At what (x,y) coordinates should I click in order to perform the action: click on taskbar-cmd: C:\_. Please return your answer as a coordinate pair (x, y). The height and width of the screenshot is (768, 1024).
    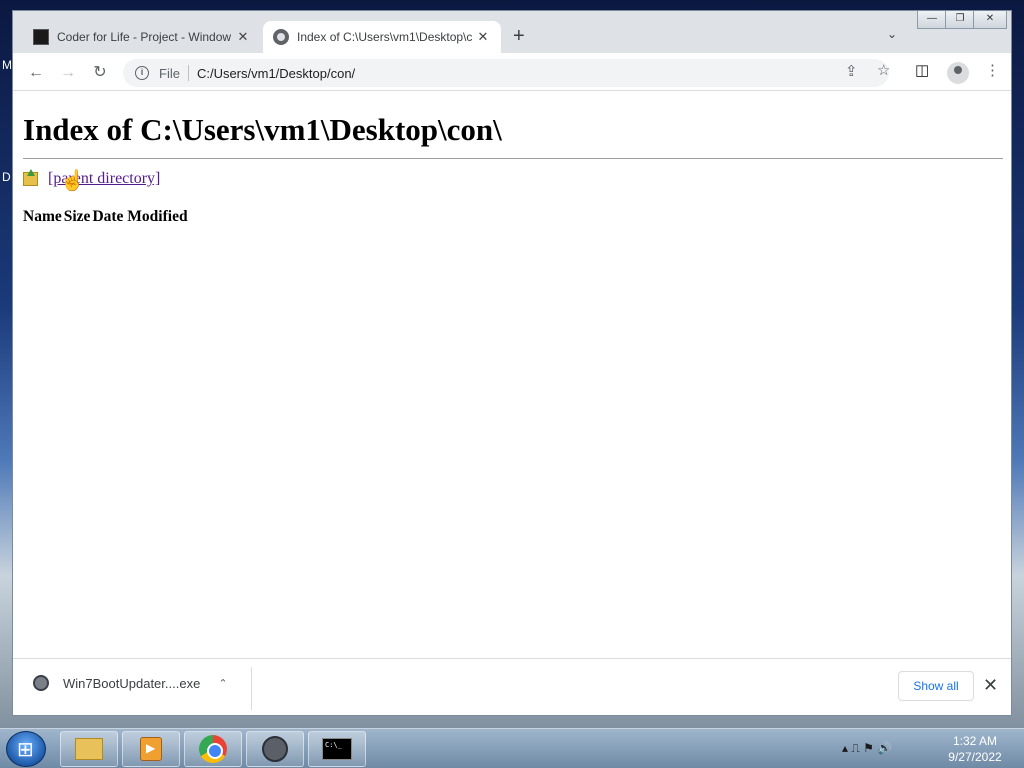
    Looking at the image, I should click on (337, 749).